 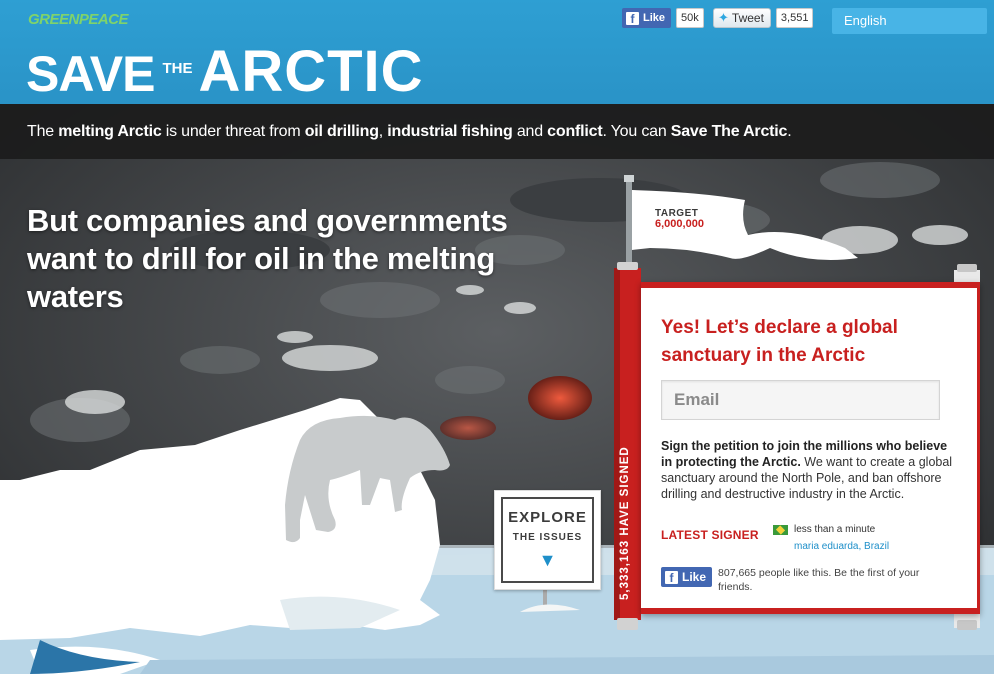 I want to click on target-flag: TARGET 6,000,000, so click(x=679, y=219).